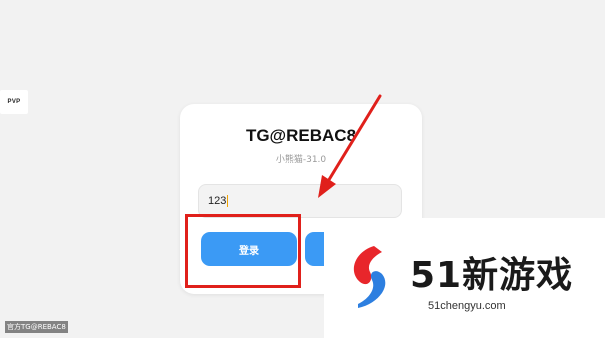  Describe the element at coordinates (492, 275) in the screenshot. I see `watermark-brand: 51新游戏` at that location.